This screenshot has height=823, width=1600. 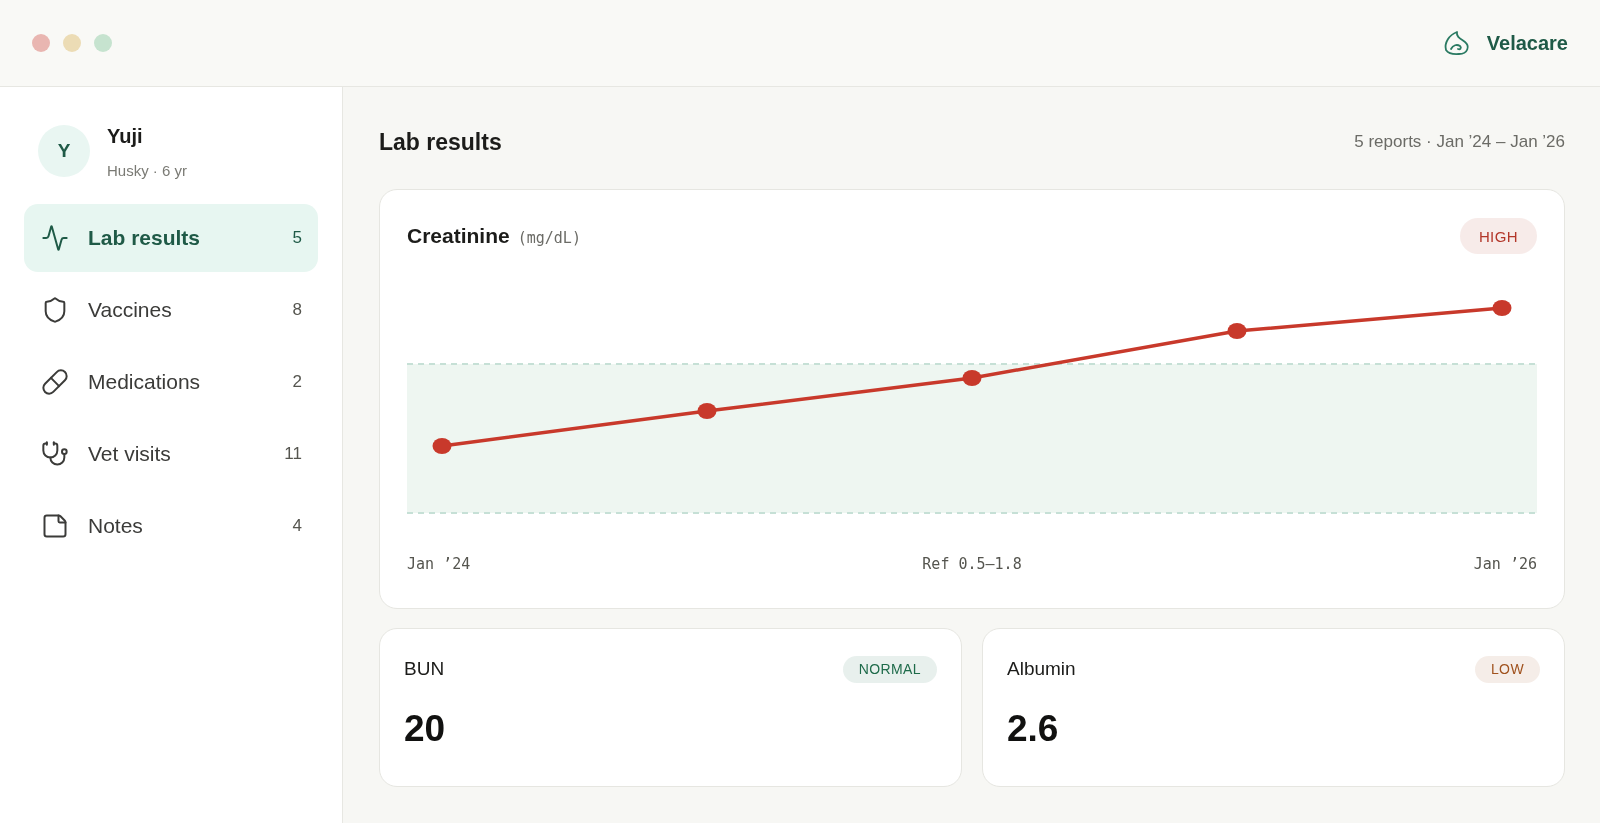 What do you see at coordinates (549, 238) in the screenshot?
I see `unit-label: (mg/dL)` at bounding box center [549, 238].